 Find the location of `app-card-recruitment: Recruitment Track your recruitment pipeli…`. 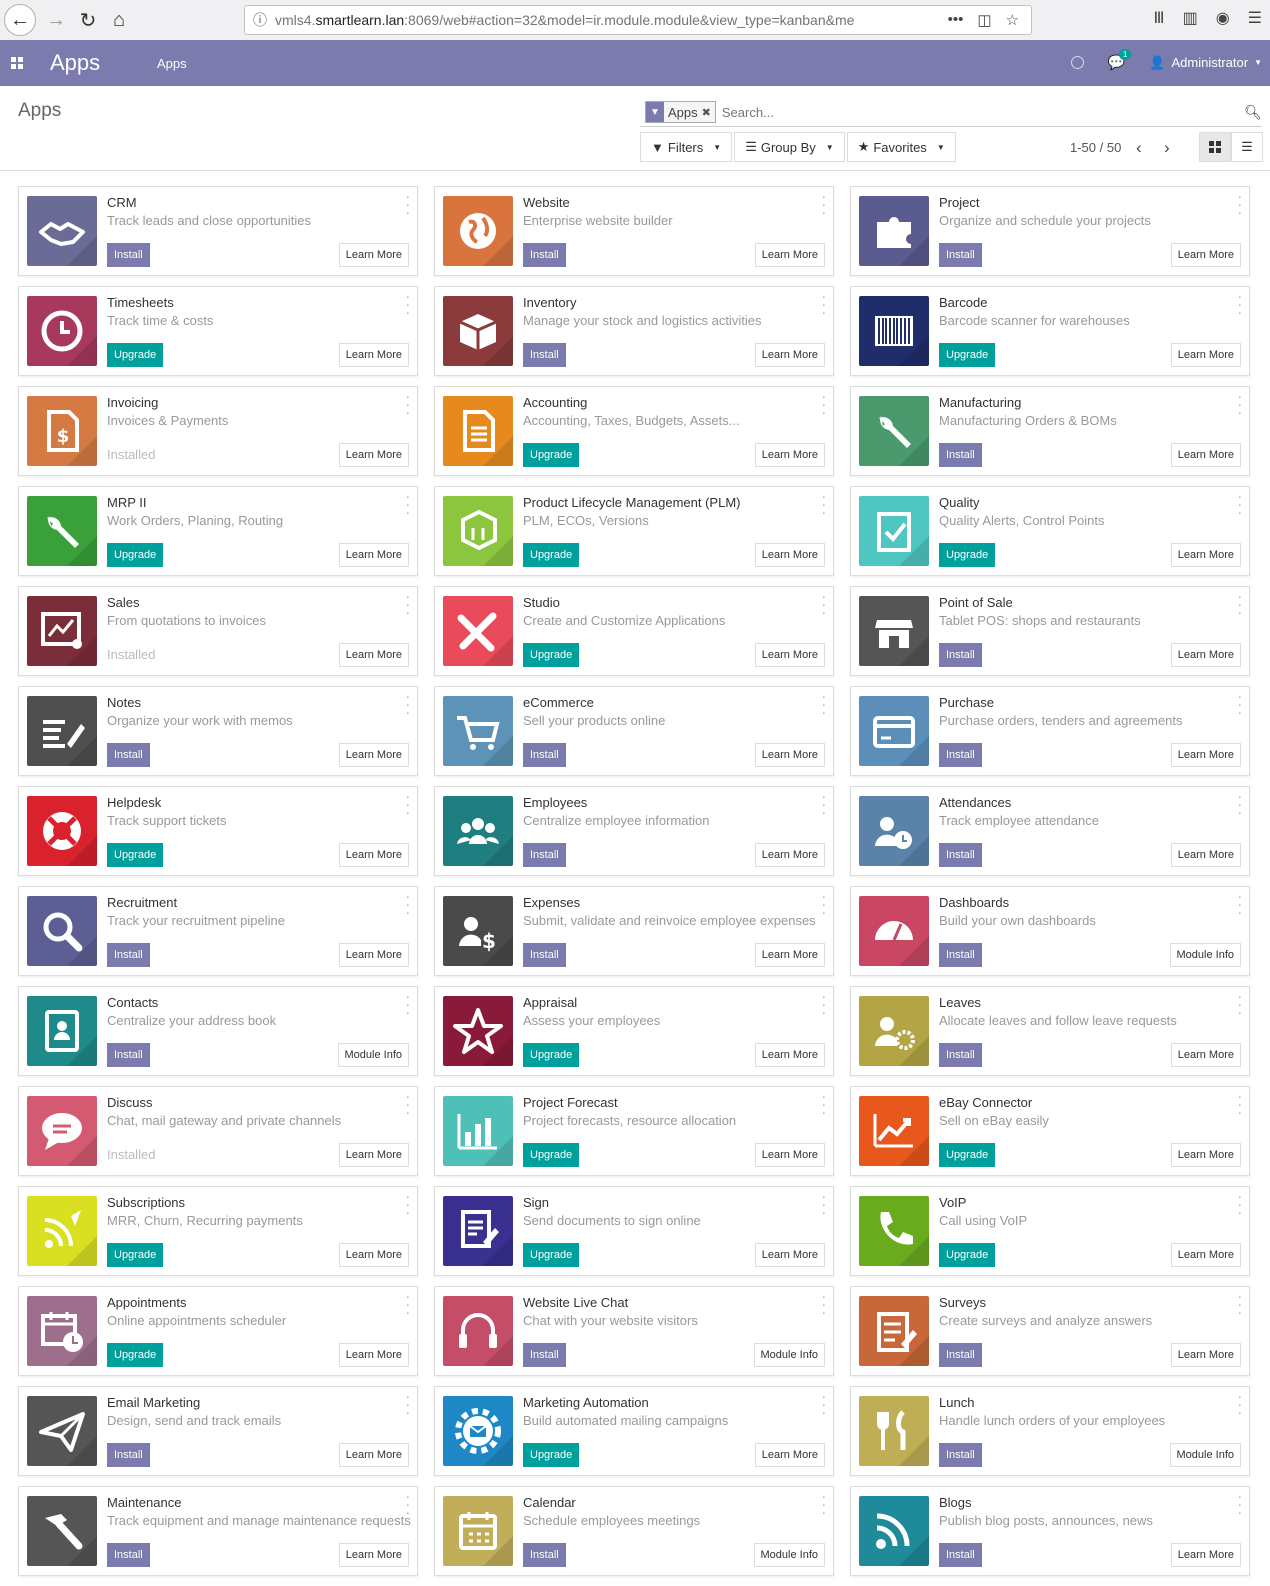

app-card-recruitment: Recruitment Track your recruitment pipeli… is located at coordinates (218, 931).